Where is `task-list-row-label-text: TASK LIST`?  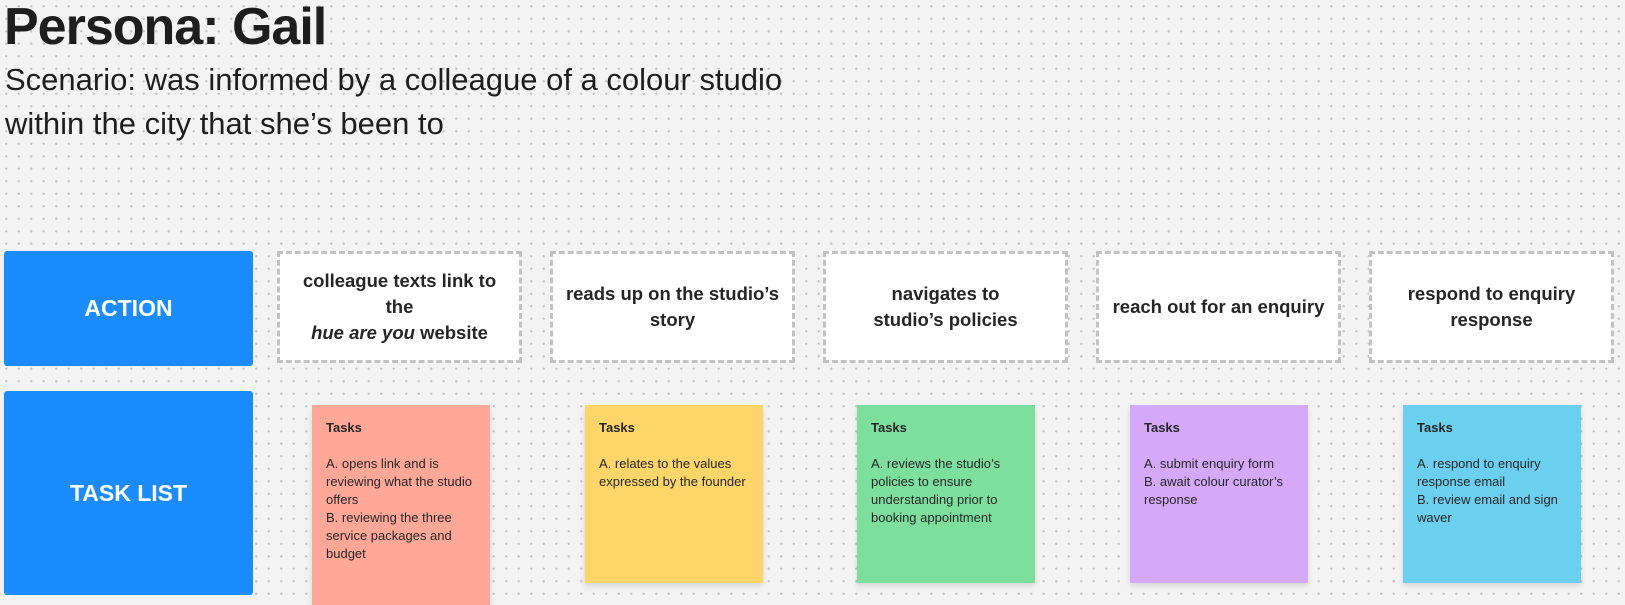 task-list-row-label-text: TASK LIST is located at coordinates (128, 492).